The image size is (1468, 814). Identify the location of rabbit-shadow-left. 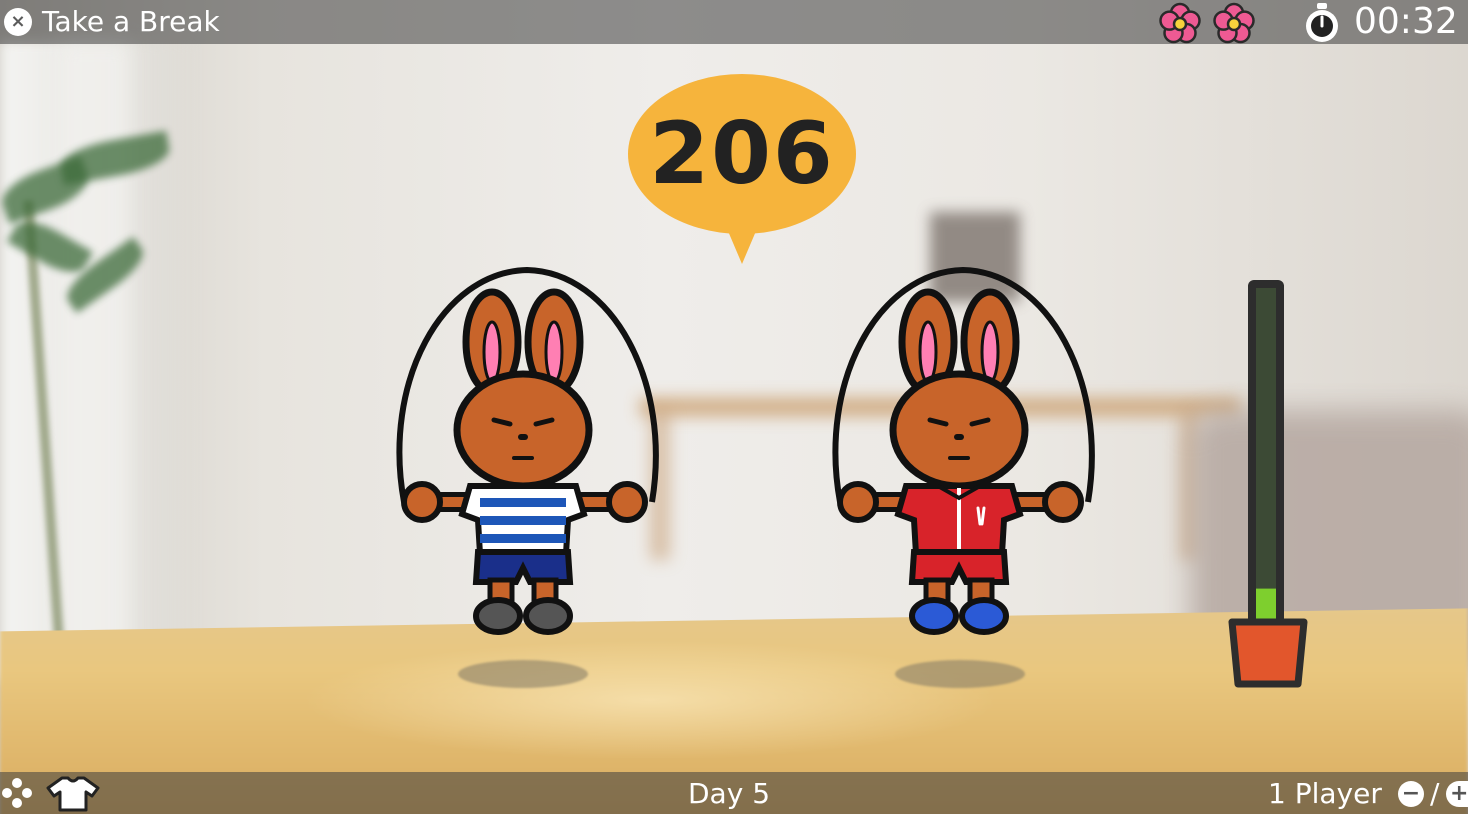
(523, 674).